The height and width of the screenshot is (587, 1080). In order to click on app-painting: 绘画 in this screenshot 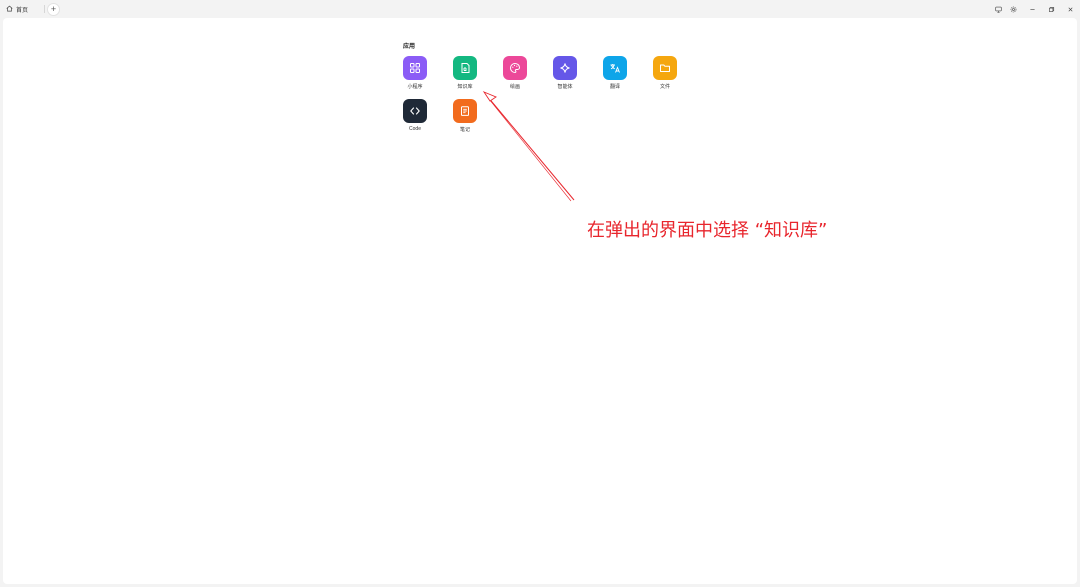, I will do `click(515, 76)`.